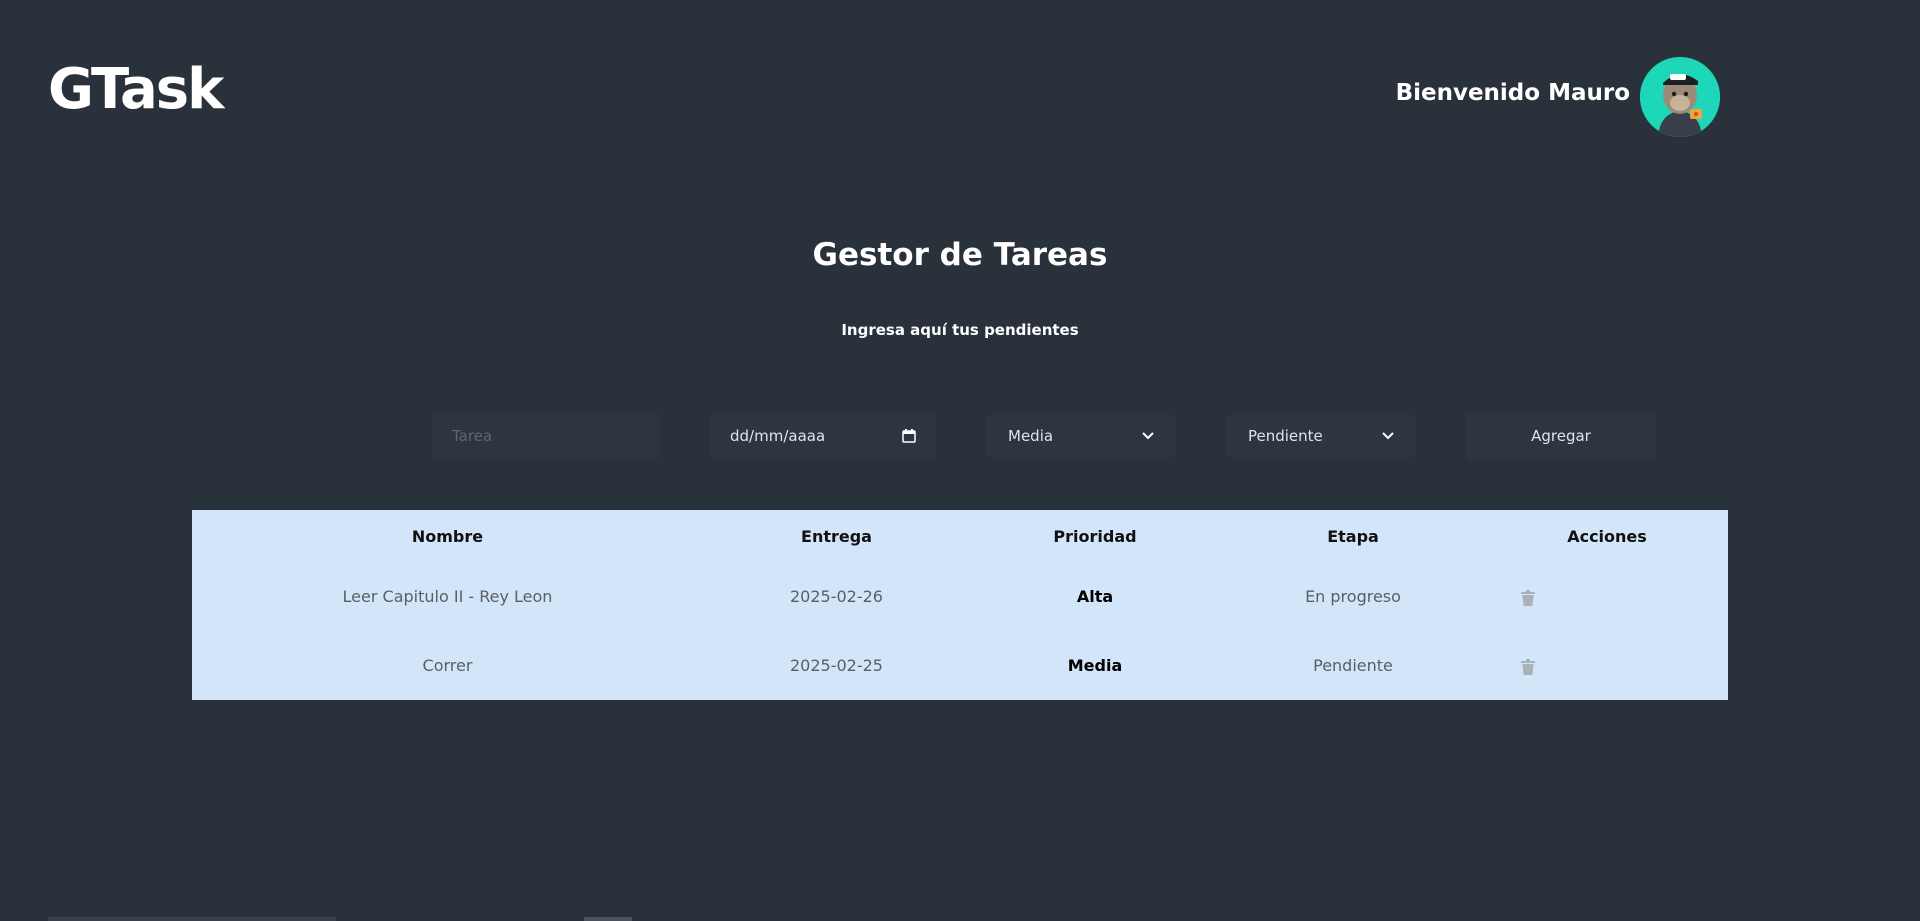 This screenshot has height=921, width=1920. I want to click on page-subtitle: Ingresa aquí tus pendientes, so click(960, 330).